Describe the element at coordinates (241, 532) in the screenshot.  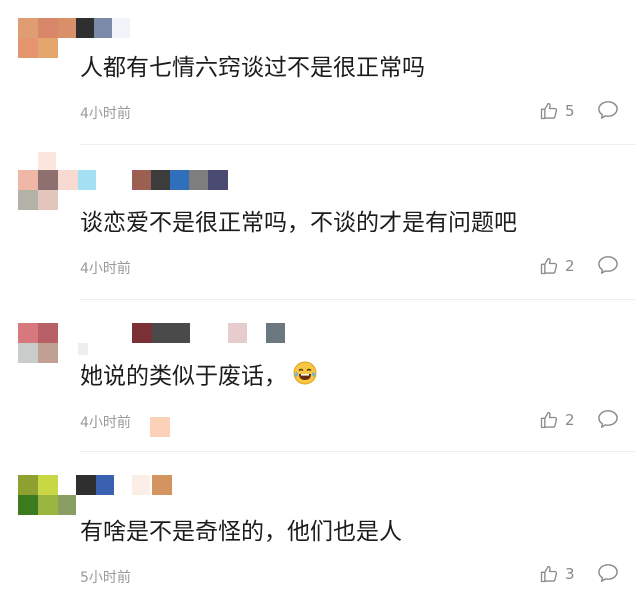
I see `comment-text: 有啥是不是奇怪的，他们也是人` at that location.